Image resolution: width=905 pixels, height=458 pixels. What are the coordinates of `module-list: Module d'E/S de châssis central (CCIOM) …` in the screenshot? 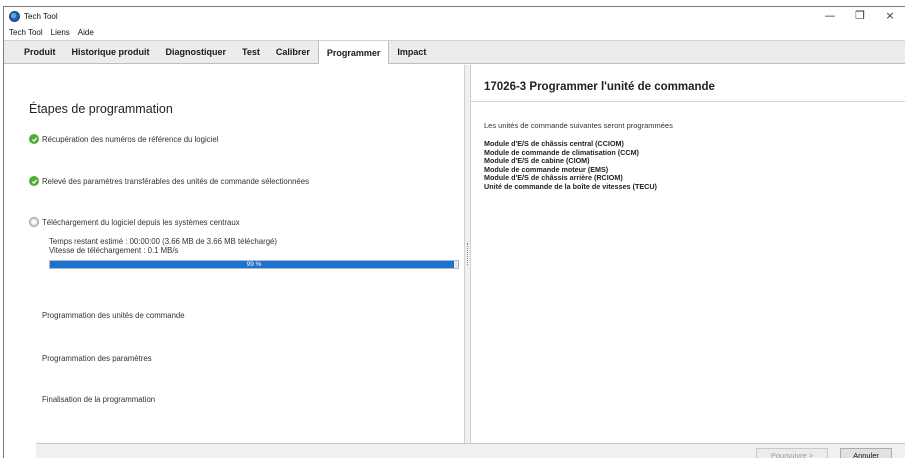 It's located at (570, 165).